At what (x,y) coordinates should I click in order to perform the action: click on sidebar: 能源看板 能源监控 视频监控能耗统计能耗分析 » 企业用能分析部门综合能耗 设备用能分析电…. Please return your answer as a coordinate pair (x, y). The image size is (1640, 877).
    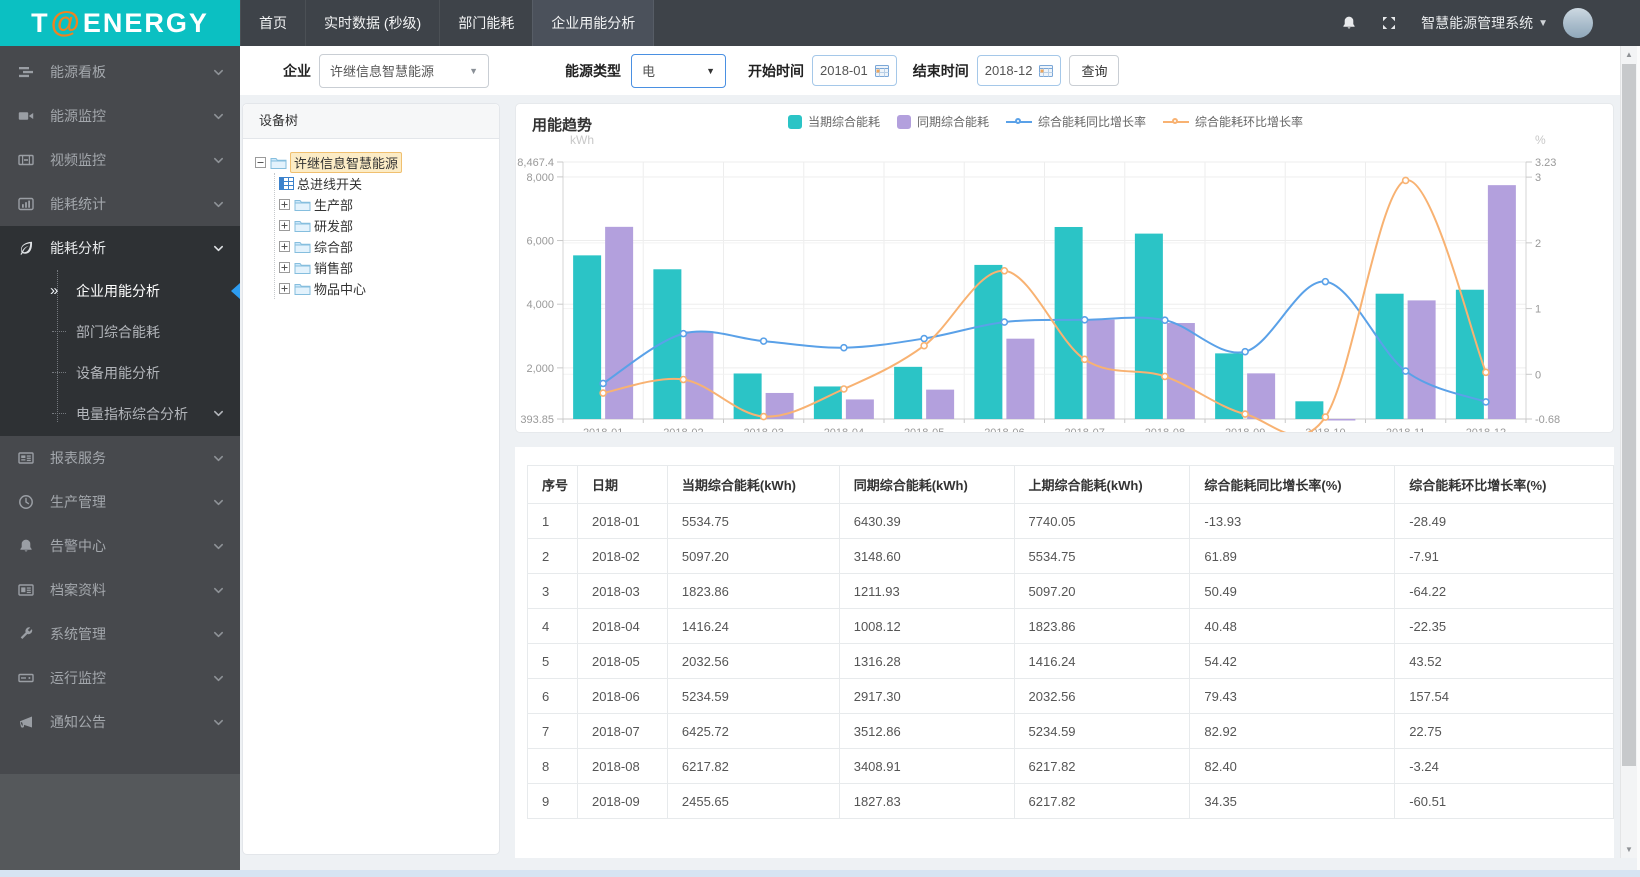
    Looking at the image, I should click on (120, 458).